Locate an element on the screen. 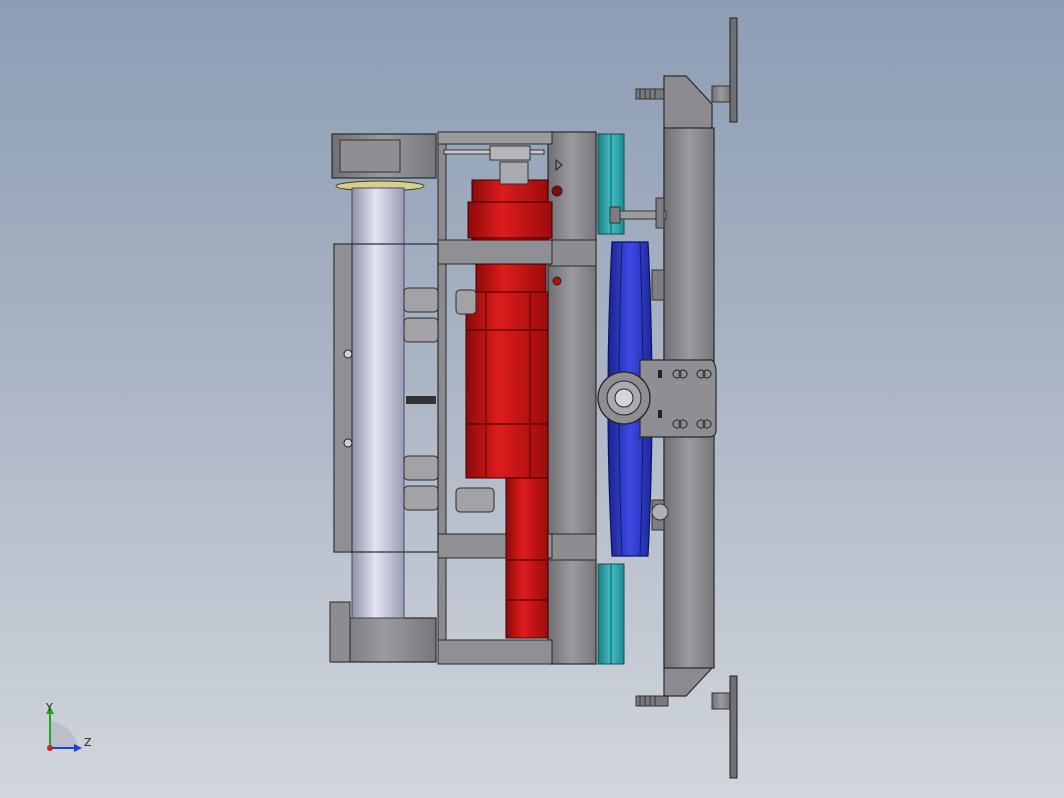 The image size is (1064, 798). axis-triad: Y Z is located at coordinates (68, 726).